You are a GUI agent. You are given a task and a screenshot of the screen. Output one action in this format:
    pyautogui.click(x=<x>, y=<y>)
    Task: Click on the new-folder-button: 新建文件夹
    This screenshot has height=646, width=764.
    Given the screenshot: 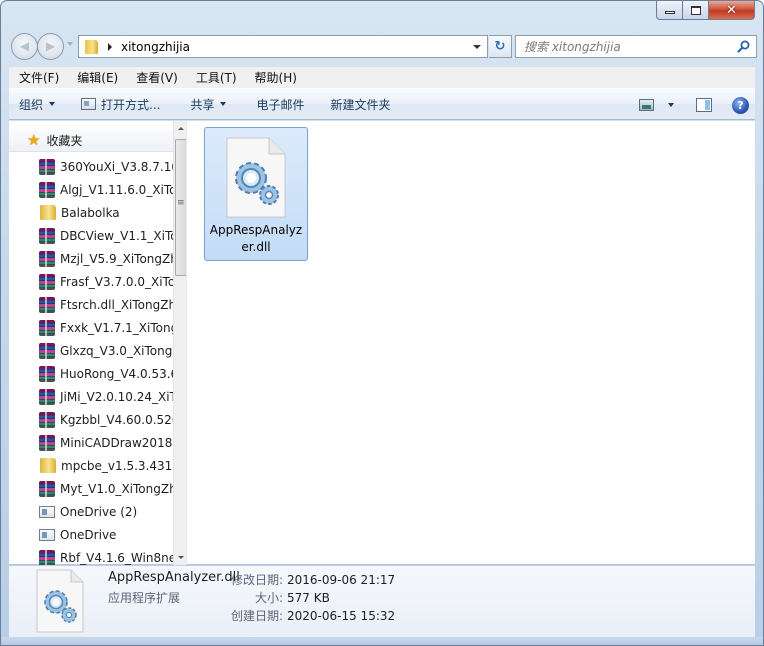 What is the action you would take?
    pyautogui.click(x=361, y=104)
    